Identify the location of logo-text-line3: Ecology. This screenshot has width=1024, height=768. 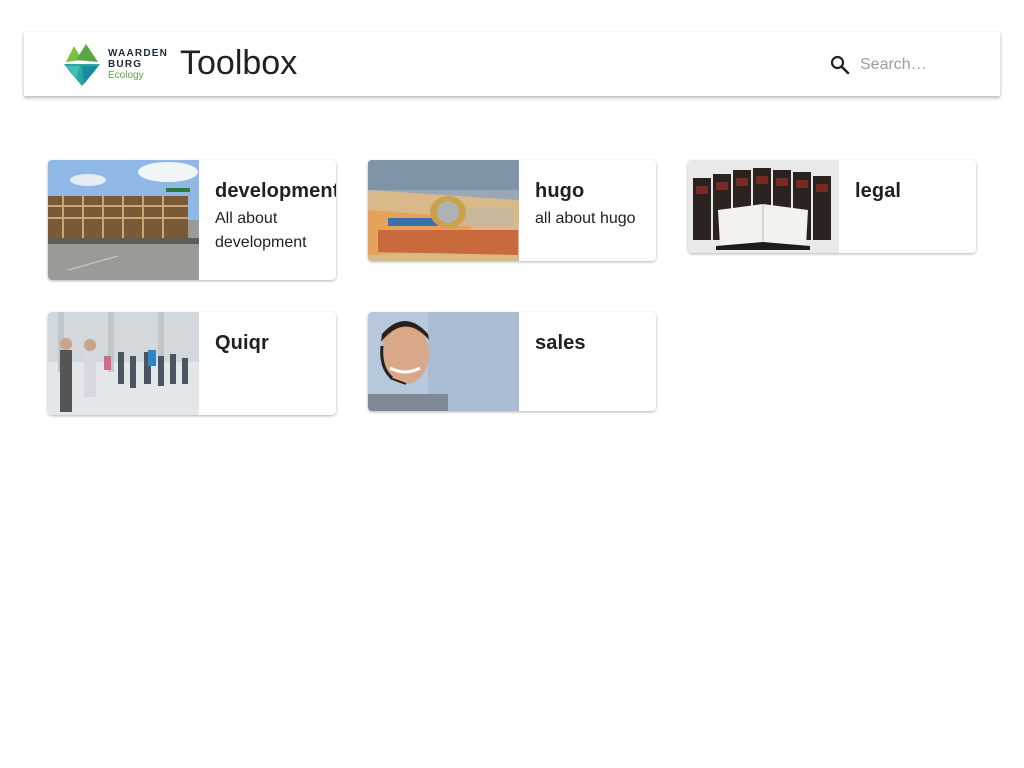
(126, 75).